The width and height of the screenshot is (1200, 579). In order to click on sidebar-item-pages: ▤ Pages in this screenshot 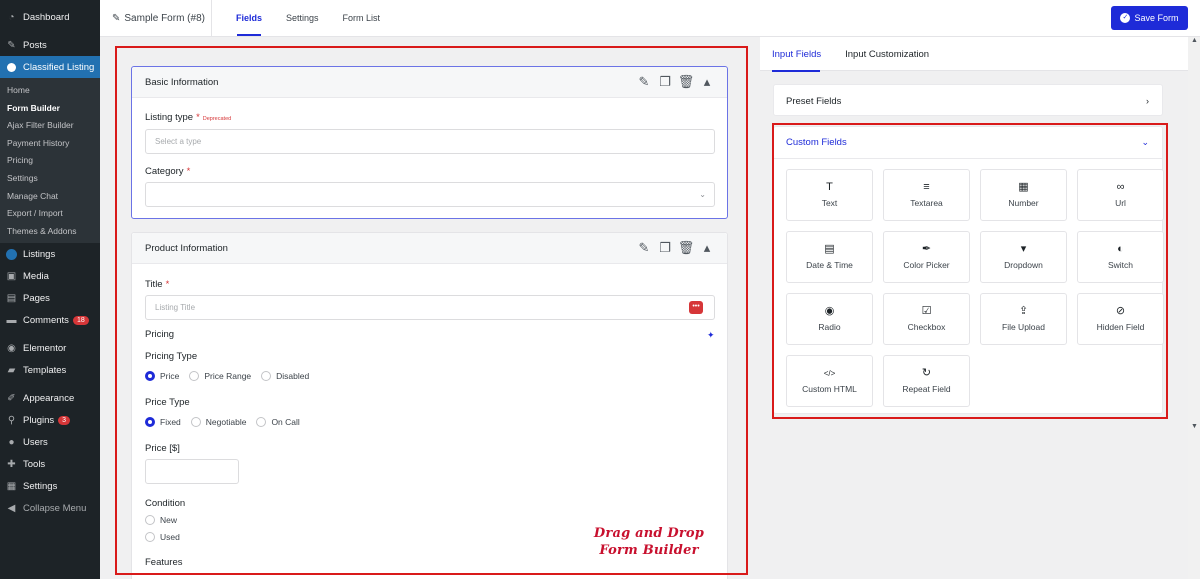, I will do `click(50, 298)`.